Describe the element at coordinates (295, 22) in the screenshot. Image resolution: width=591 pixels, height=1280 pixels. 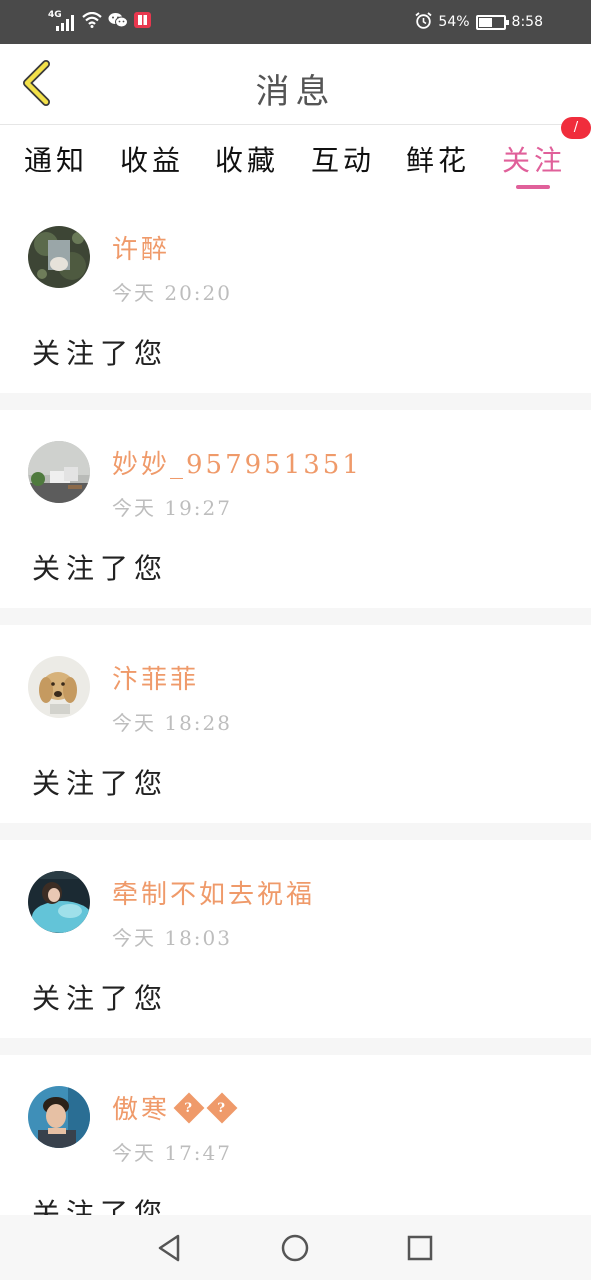
I see `status-bar: 4G 54% 8:58` at that location.